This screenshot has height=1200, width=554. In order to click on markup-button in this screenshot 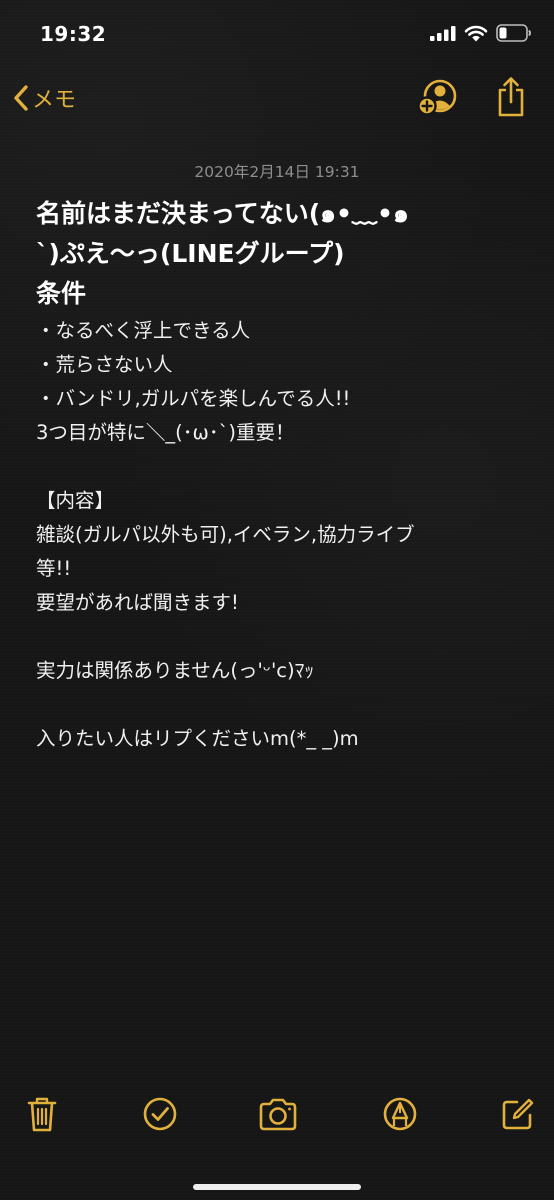, I will do `click(400, 1114)`.